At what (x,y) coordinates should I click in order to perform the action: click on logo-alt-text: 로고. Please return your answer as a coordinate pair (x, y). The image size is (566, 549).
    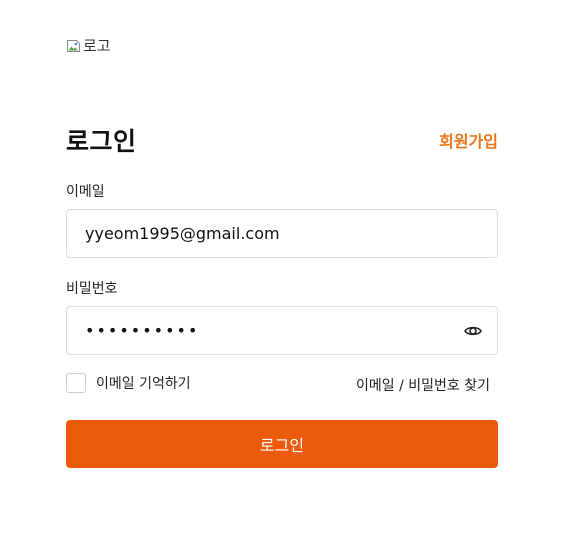
    Looking at the image, I should click on (97, 46).